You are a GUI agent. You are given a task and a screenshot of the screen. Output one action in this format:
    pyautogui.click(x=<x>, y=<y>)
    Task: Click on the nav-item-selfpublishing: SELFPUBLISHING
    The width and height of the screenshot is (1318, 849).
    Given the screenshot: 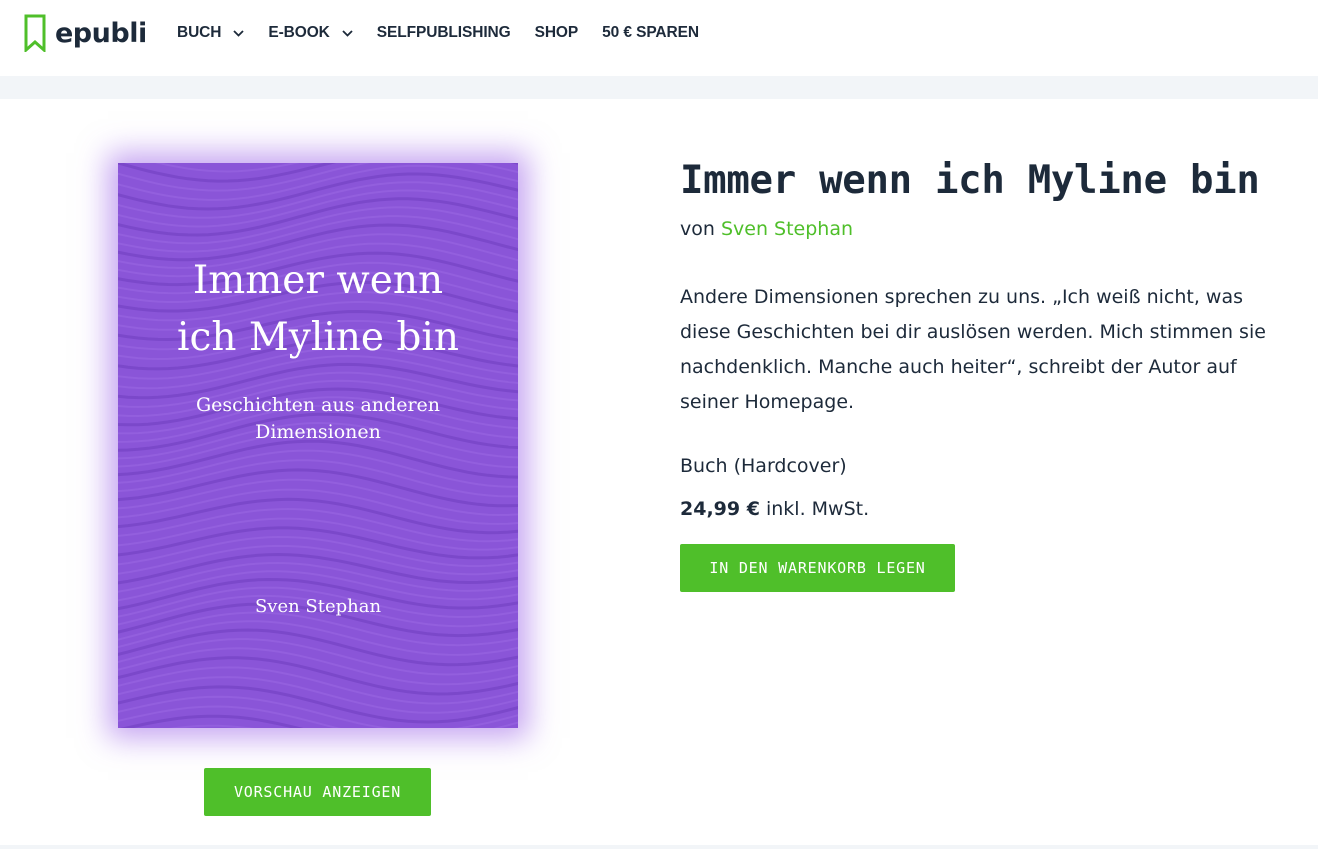 What is the action you would take?
    pyautogui.click(x=444, y=33)
    